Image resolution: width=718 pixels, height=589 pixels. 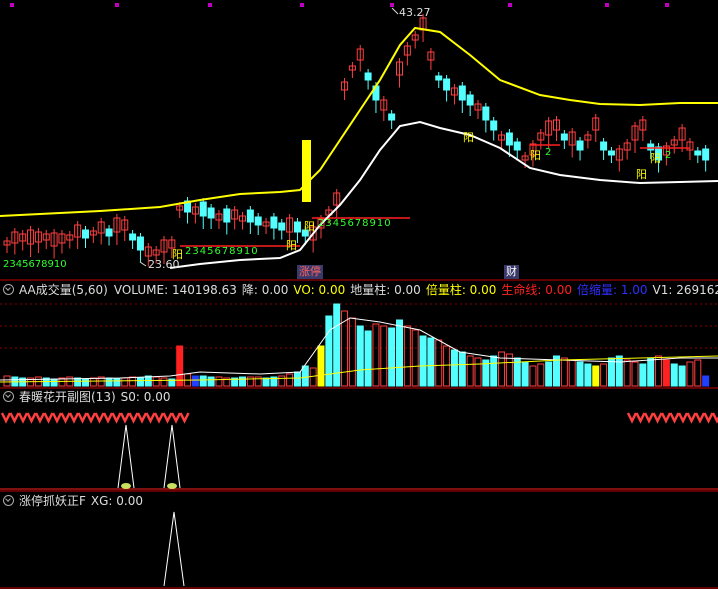 I want to click on volume-value-item: 倍量柱: 0.00, so click(x=461, y=290).